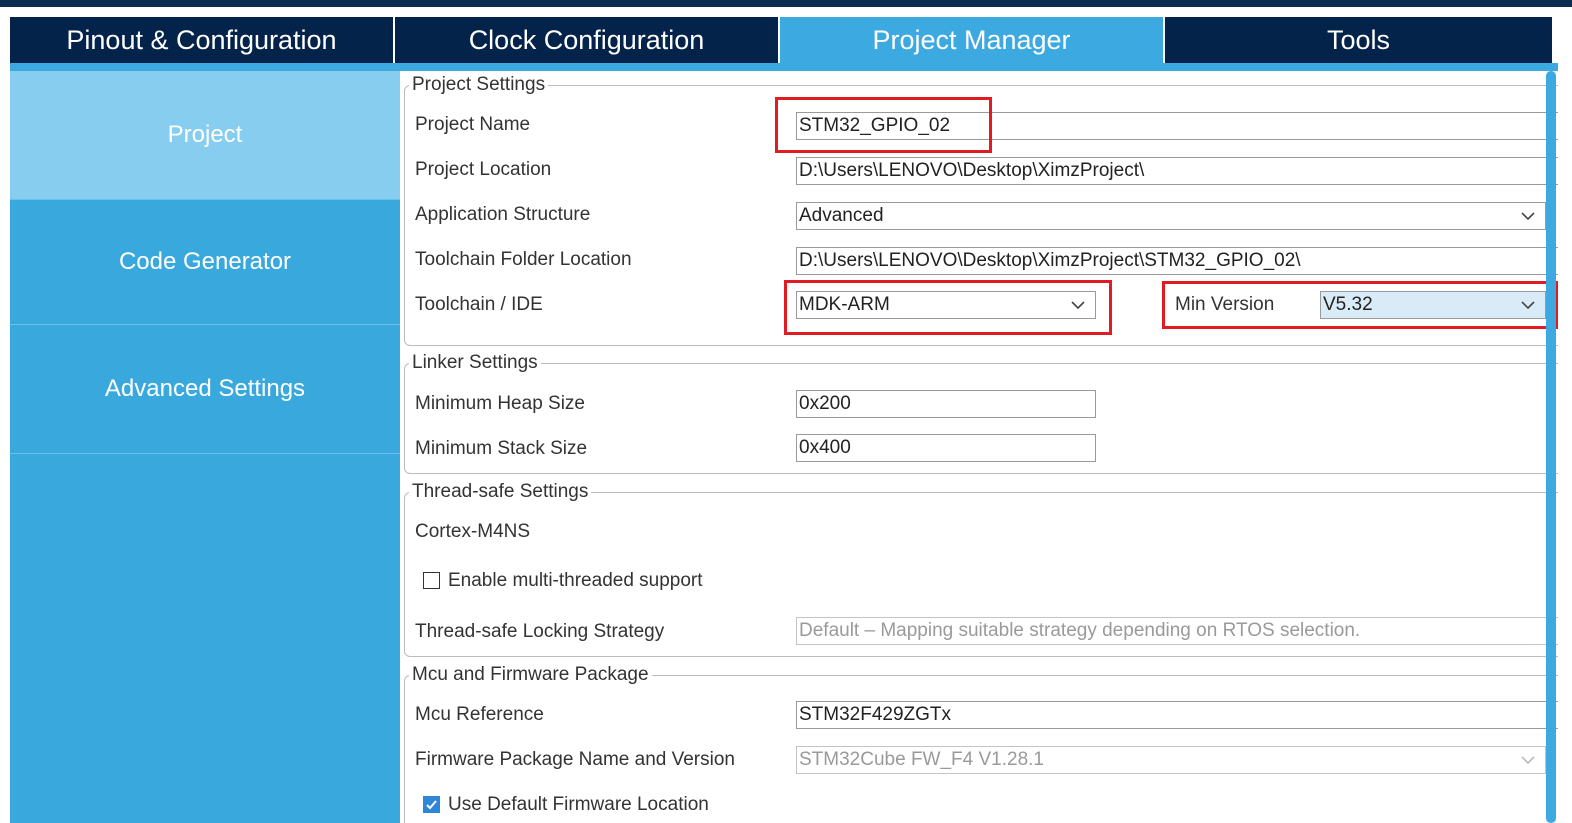 This screenshot has height=823, width=1572. Describe the element at coordinates (575, 580) in the screenshot. I see `multithread-label: Enable multi-threaded support` at that location.